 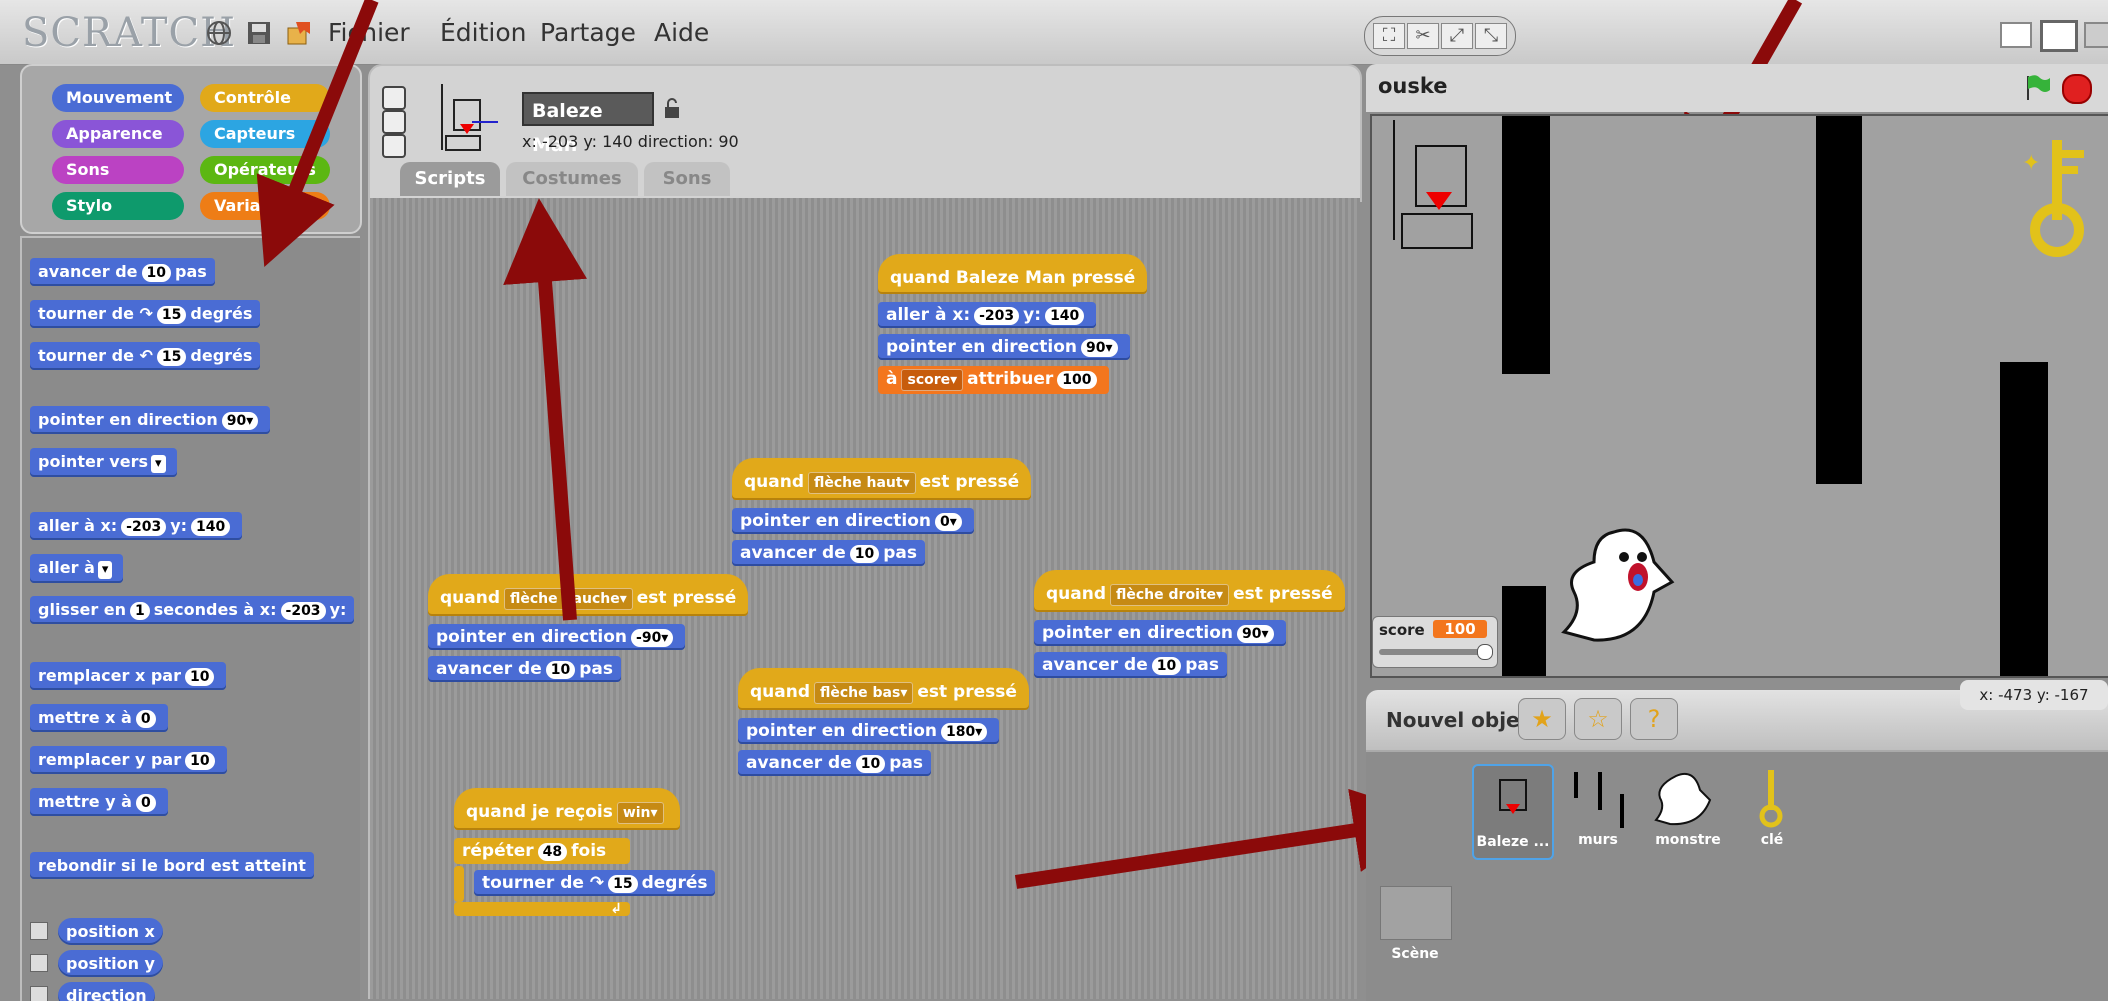 What do you see at coordinates (1598, 840) in the screenshot?
I see `sprite-name: murs` at bounding box center [1598, 840].